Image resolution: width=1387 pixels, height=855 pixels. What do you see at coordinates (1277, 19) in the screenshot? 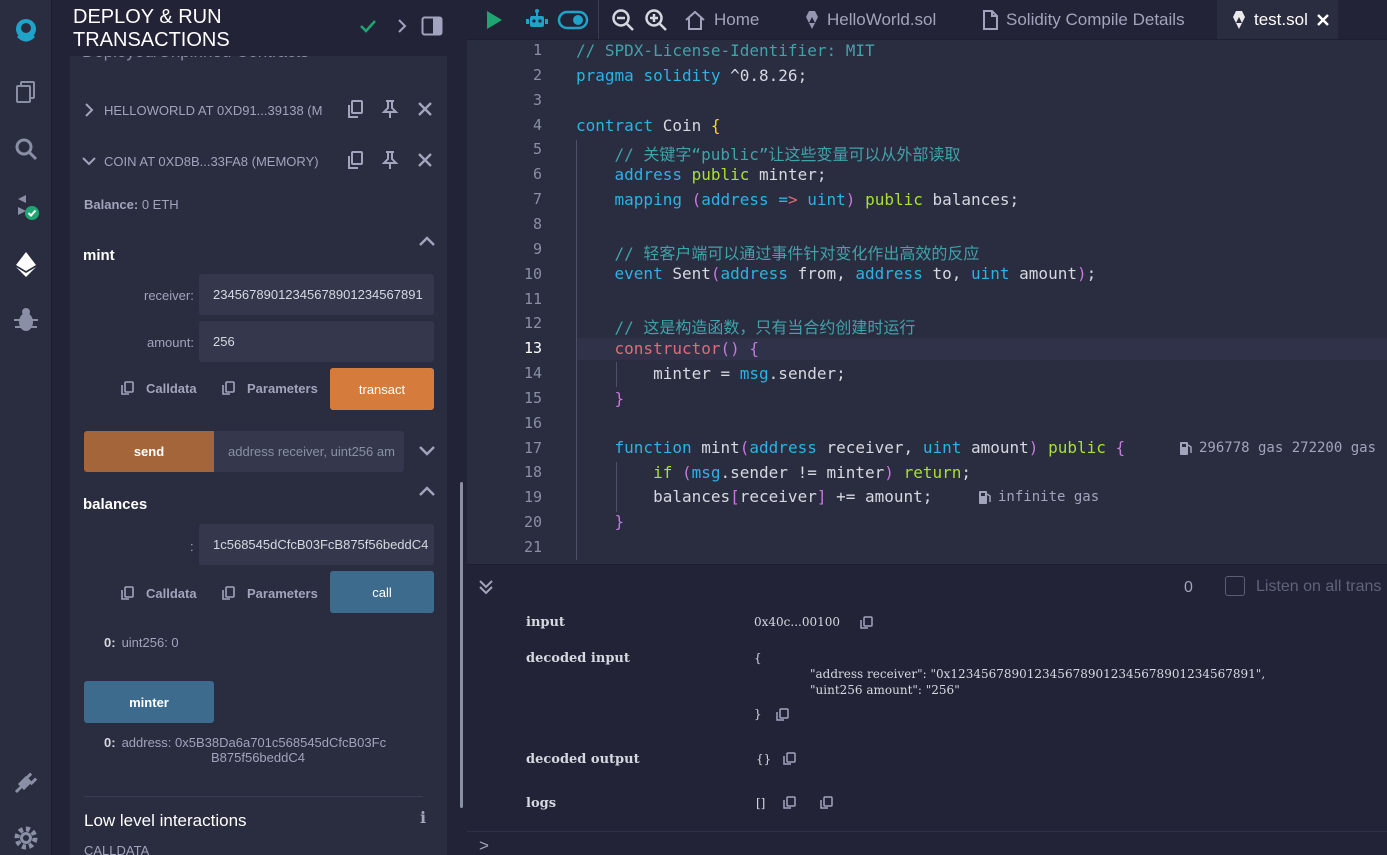
I see `tab-test-sol: test.sol` at bounding box center [1277, 19].